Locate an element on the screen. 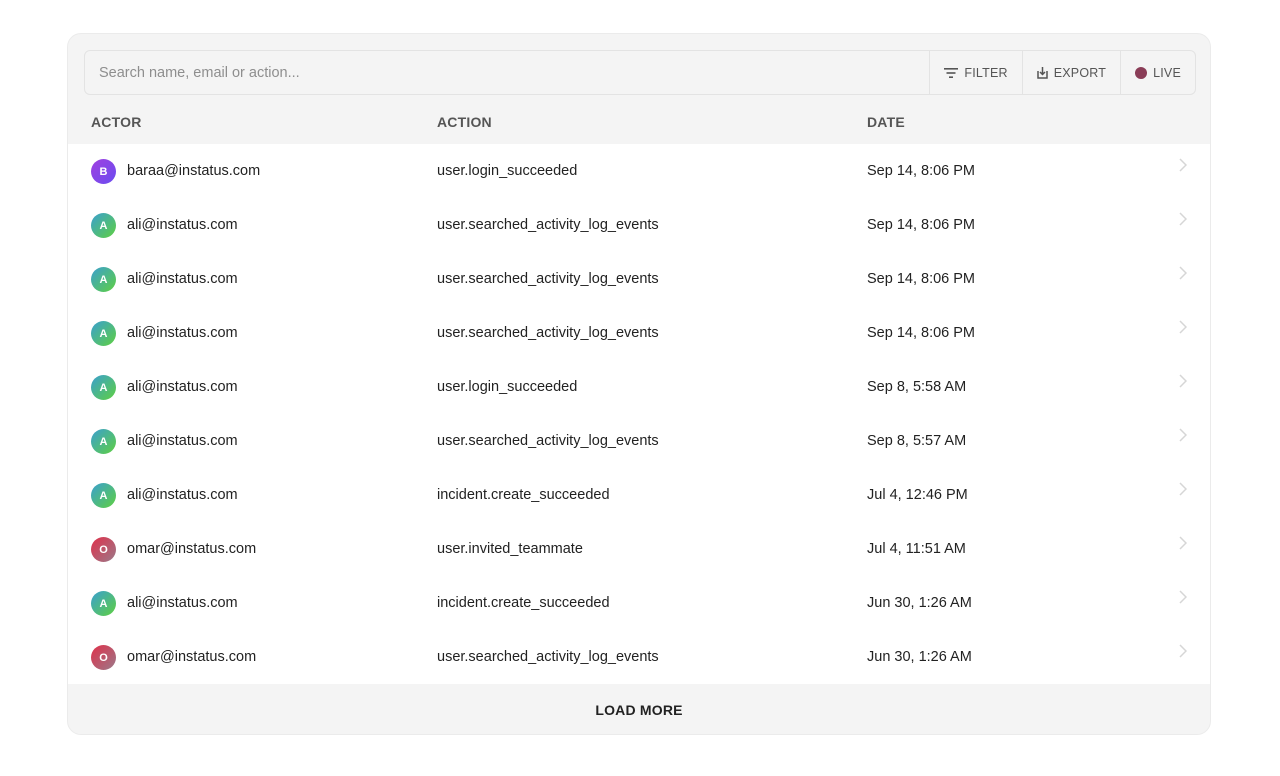 The height and width of the screenshot is (776, 1280). event-date: Jul 4, 11:51 AM is located at coordinates (916, 549).